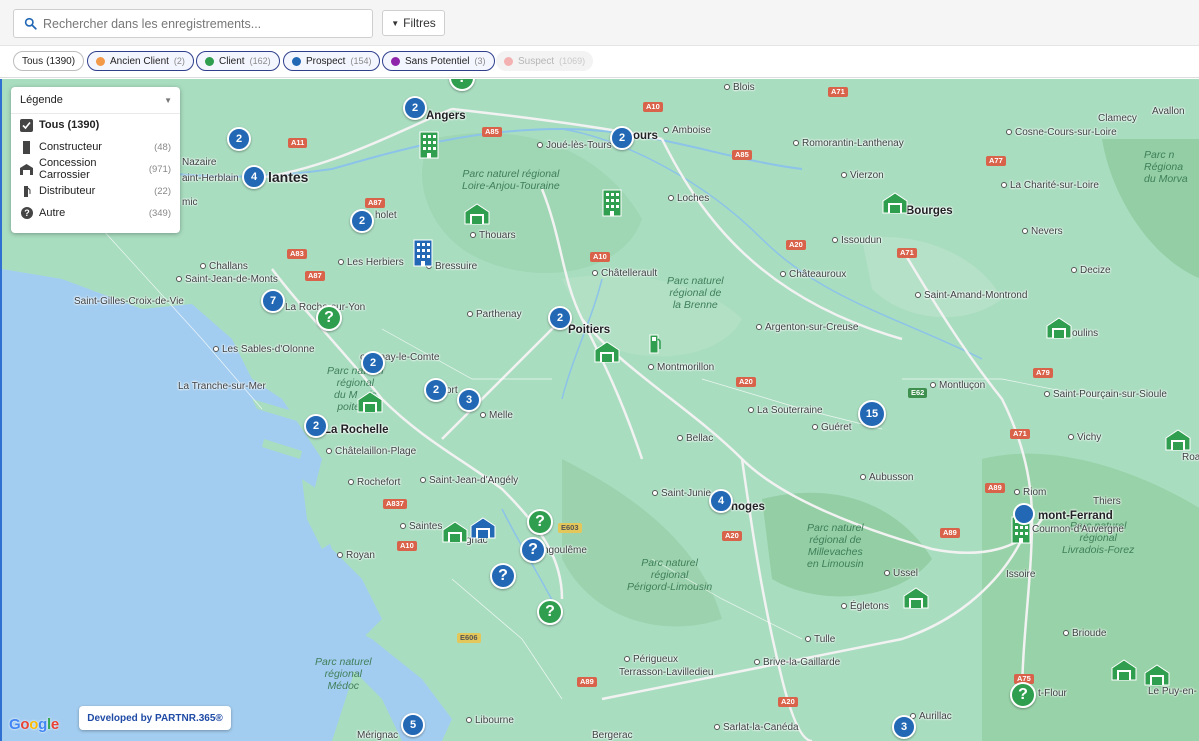 The image size is (1199, 741). Describe the element at coordinates (288, 177) in the screenshot. I see `city-label: lantes` at that location.